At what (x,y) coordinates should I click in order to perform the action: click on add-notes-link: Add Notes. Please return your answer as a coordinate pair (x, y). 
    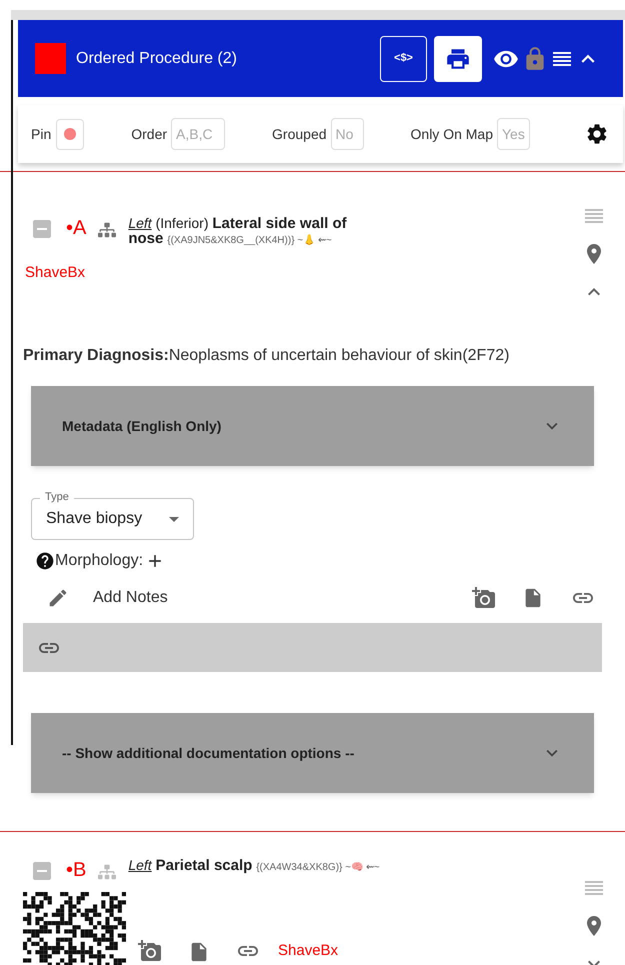
    Looking at the image, I should click on (130, 598).